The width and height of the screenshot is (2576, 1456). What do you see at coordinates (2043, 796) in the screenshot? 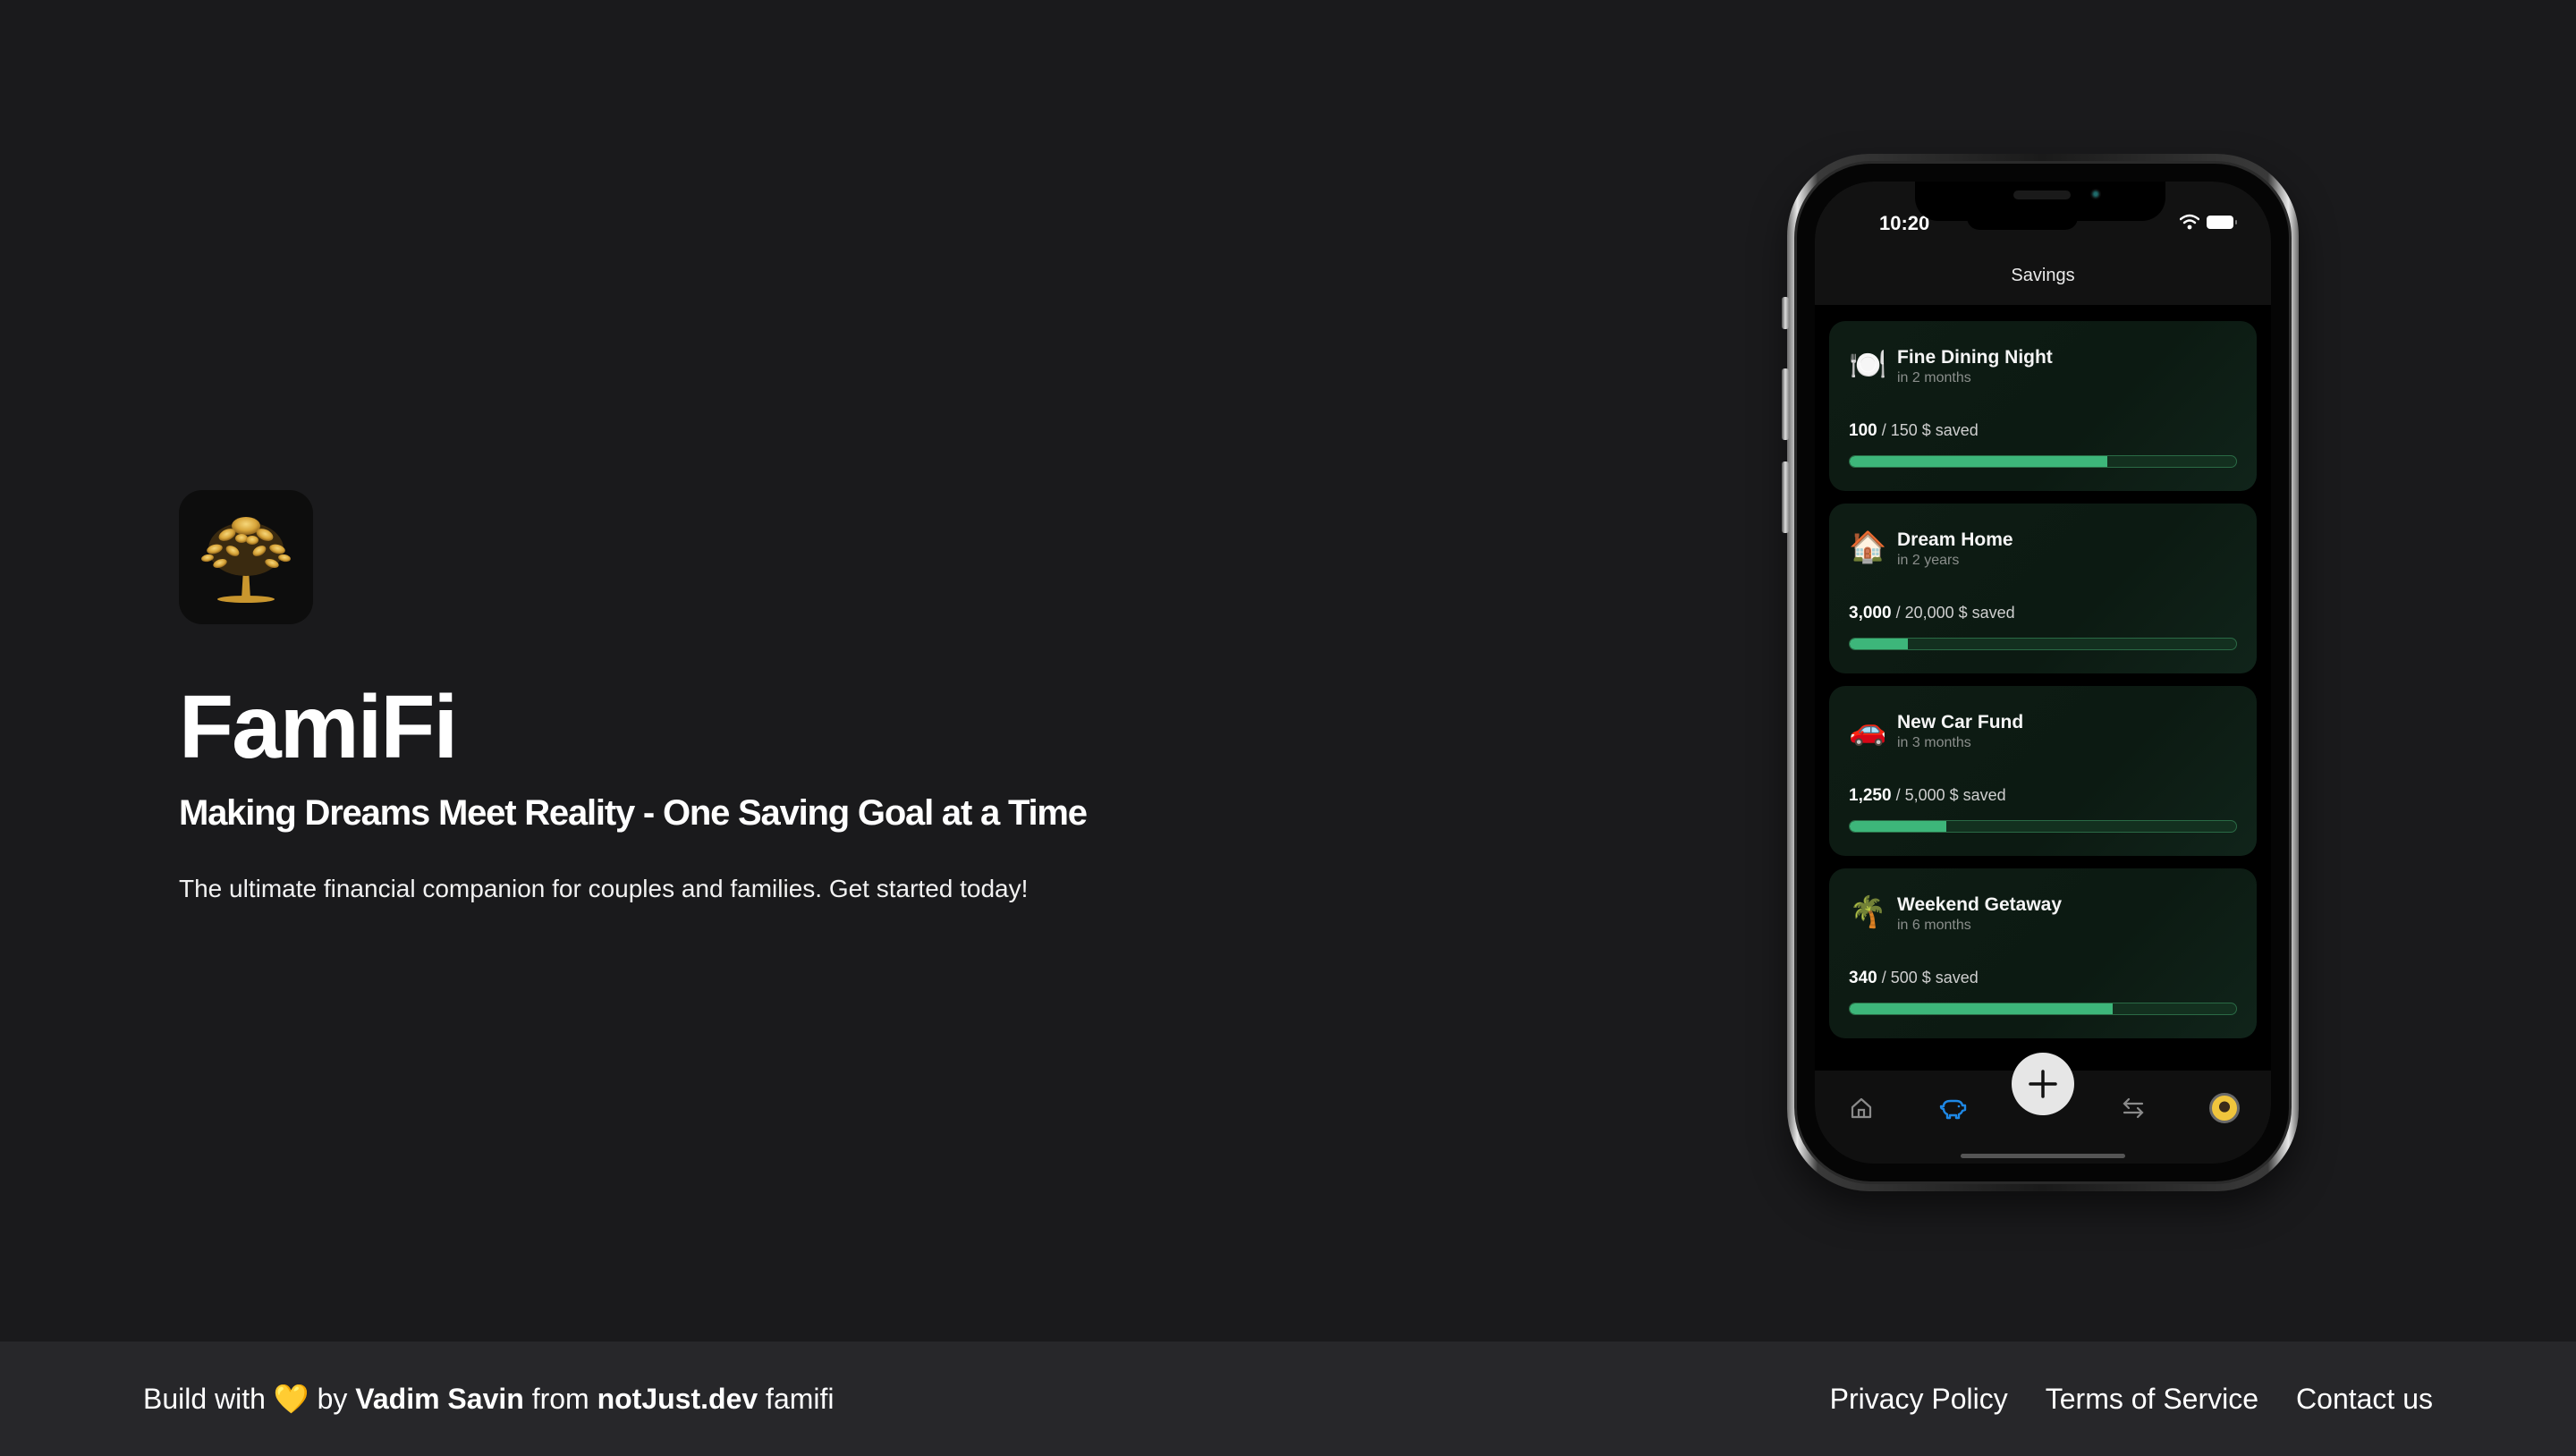
I see `goal-amount: 1,250 / 5,000 $ saved` at bounding box center [2043, 796].